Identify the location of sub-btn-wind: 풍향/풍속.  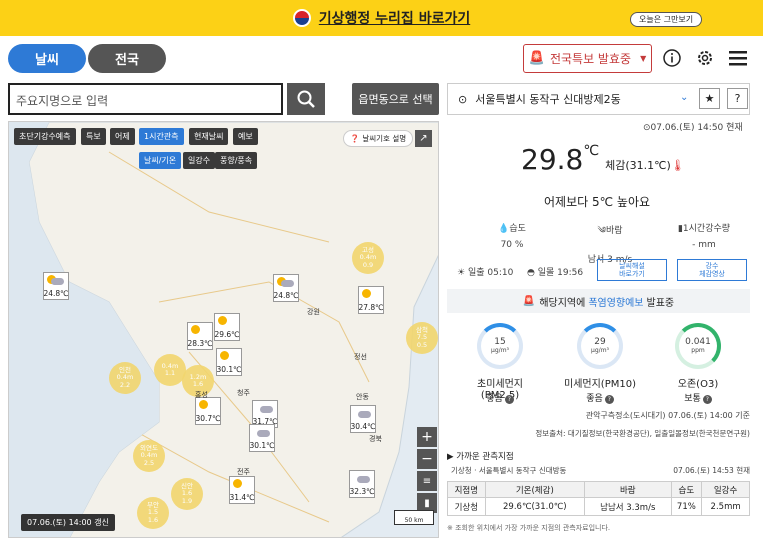
(236, 160).